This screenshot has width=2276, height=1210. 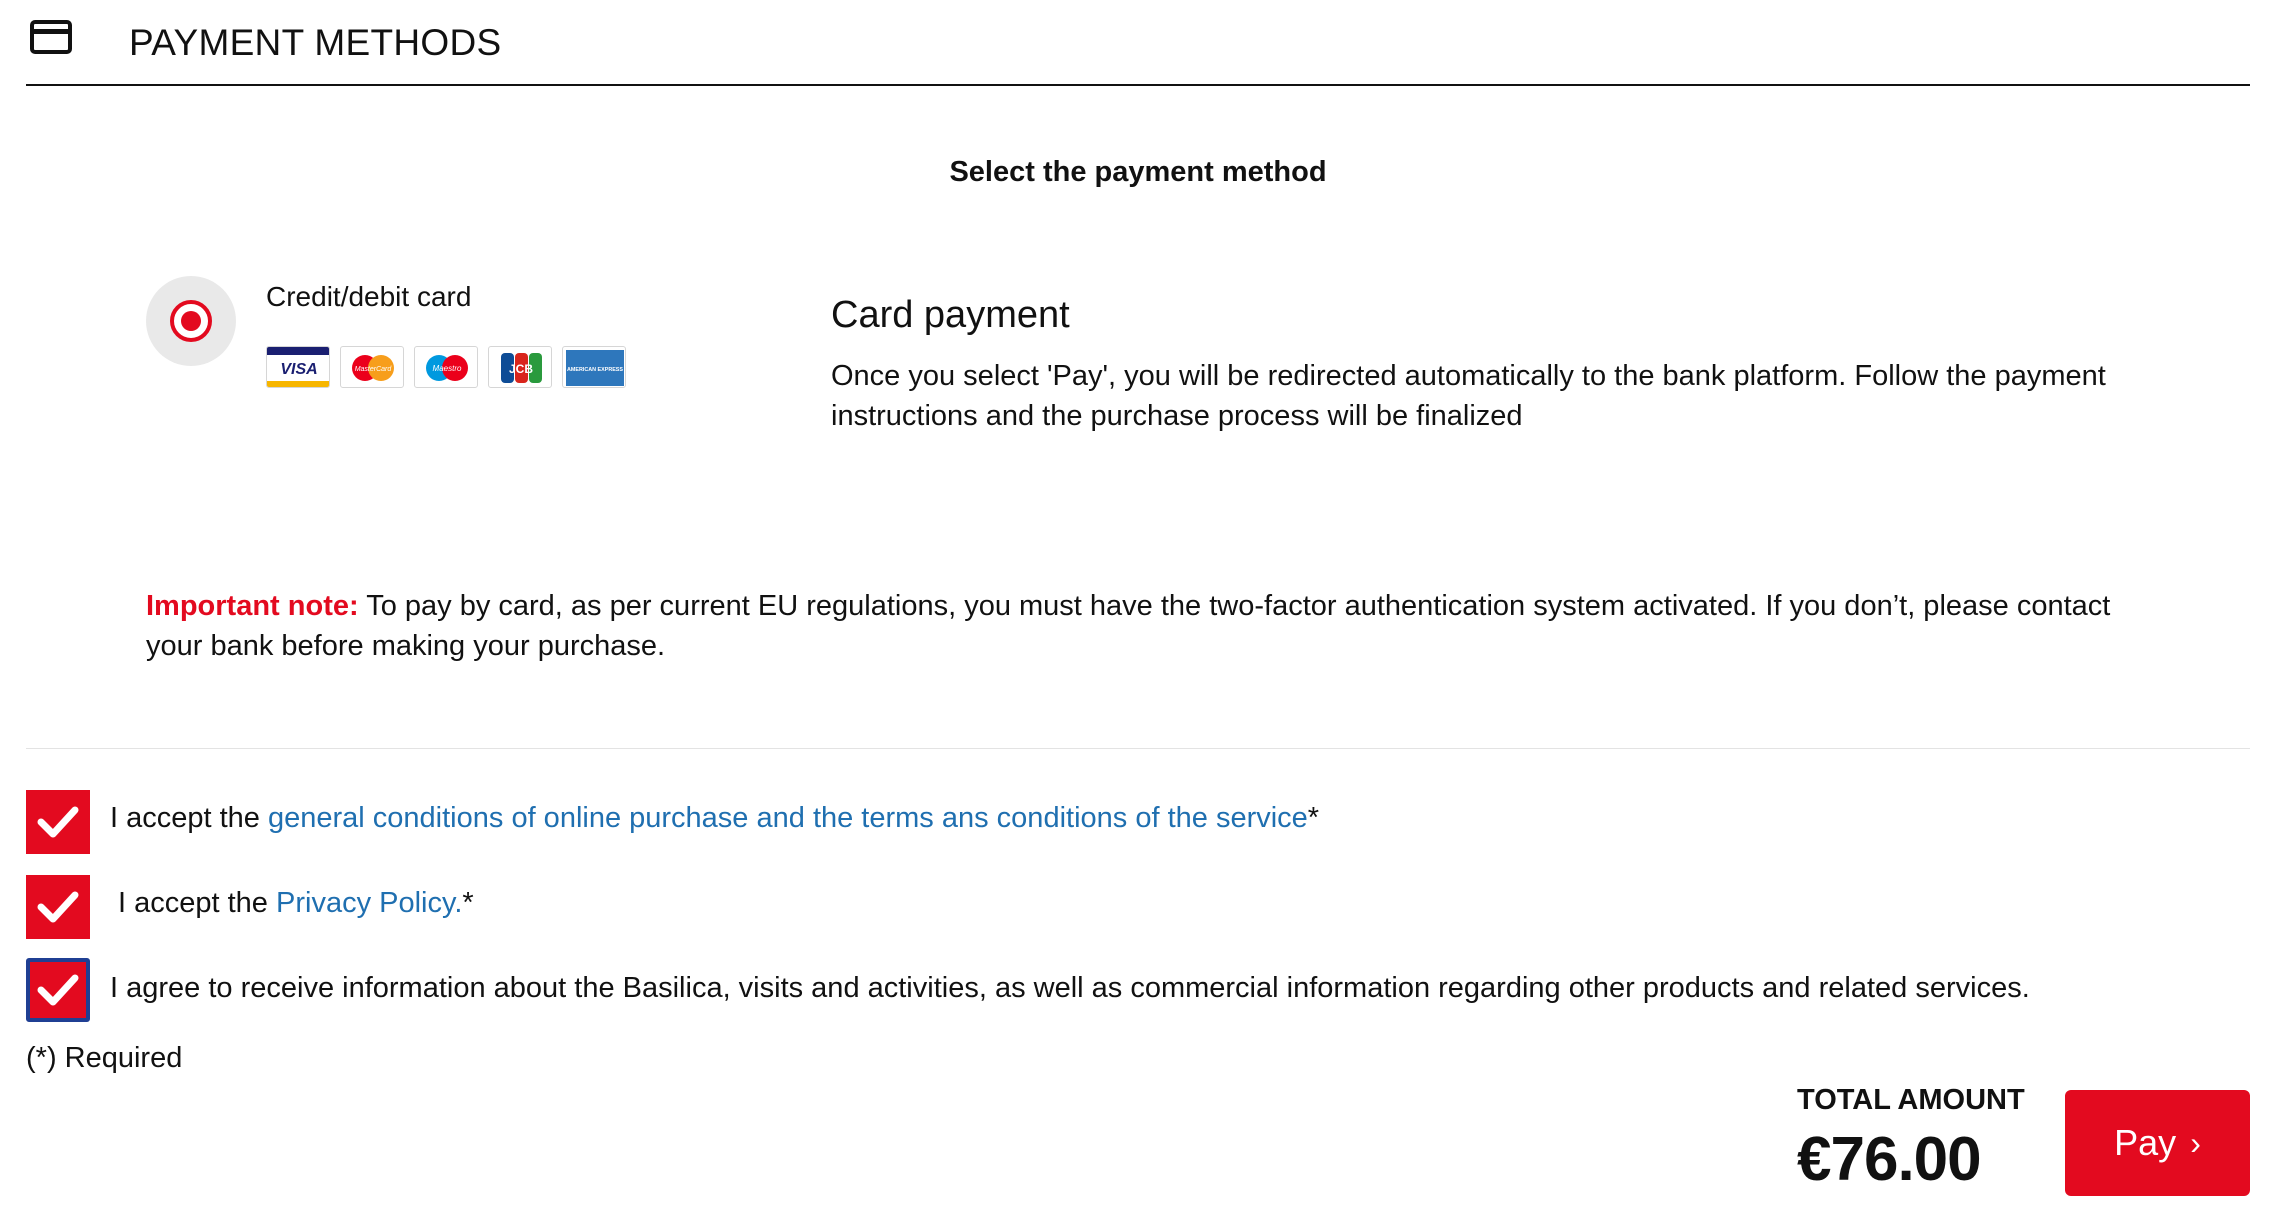 I want to click on visa-logo: VISA, so click(x=298, y=367).